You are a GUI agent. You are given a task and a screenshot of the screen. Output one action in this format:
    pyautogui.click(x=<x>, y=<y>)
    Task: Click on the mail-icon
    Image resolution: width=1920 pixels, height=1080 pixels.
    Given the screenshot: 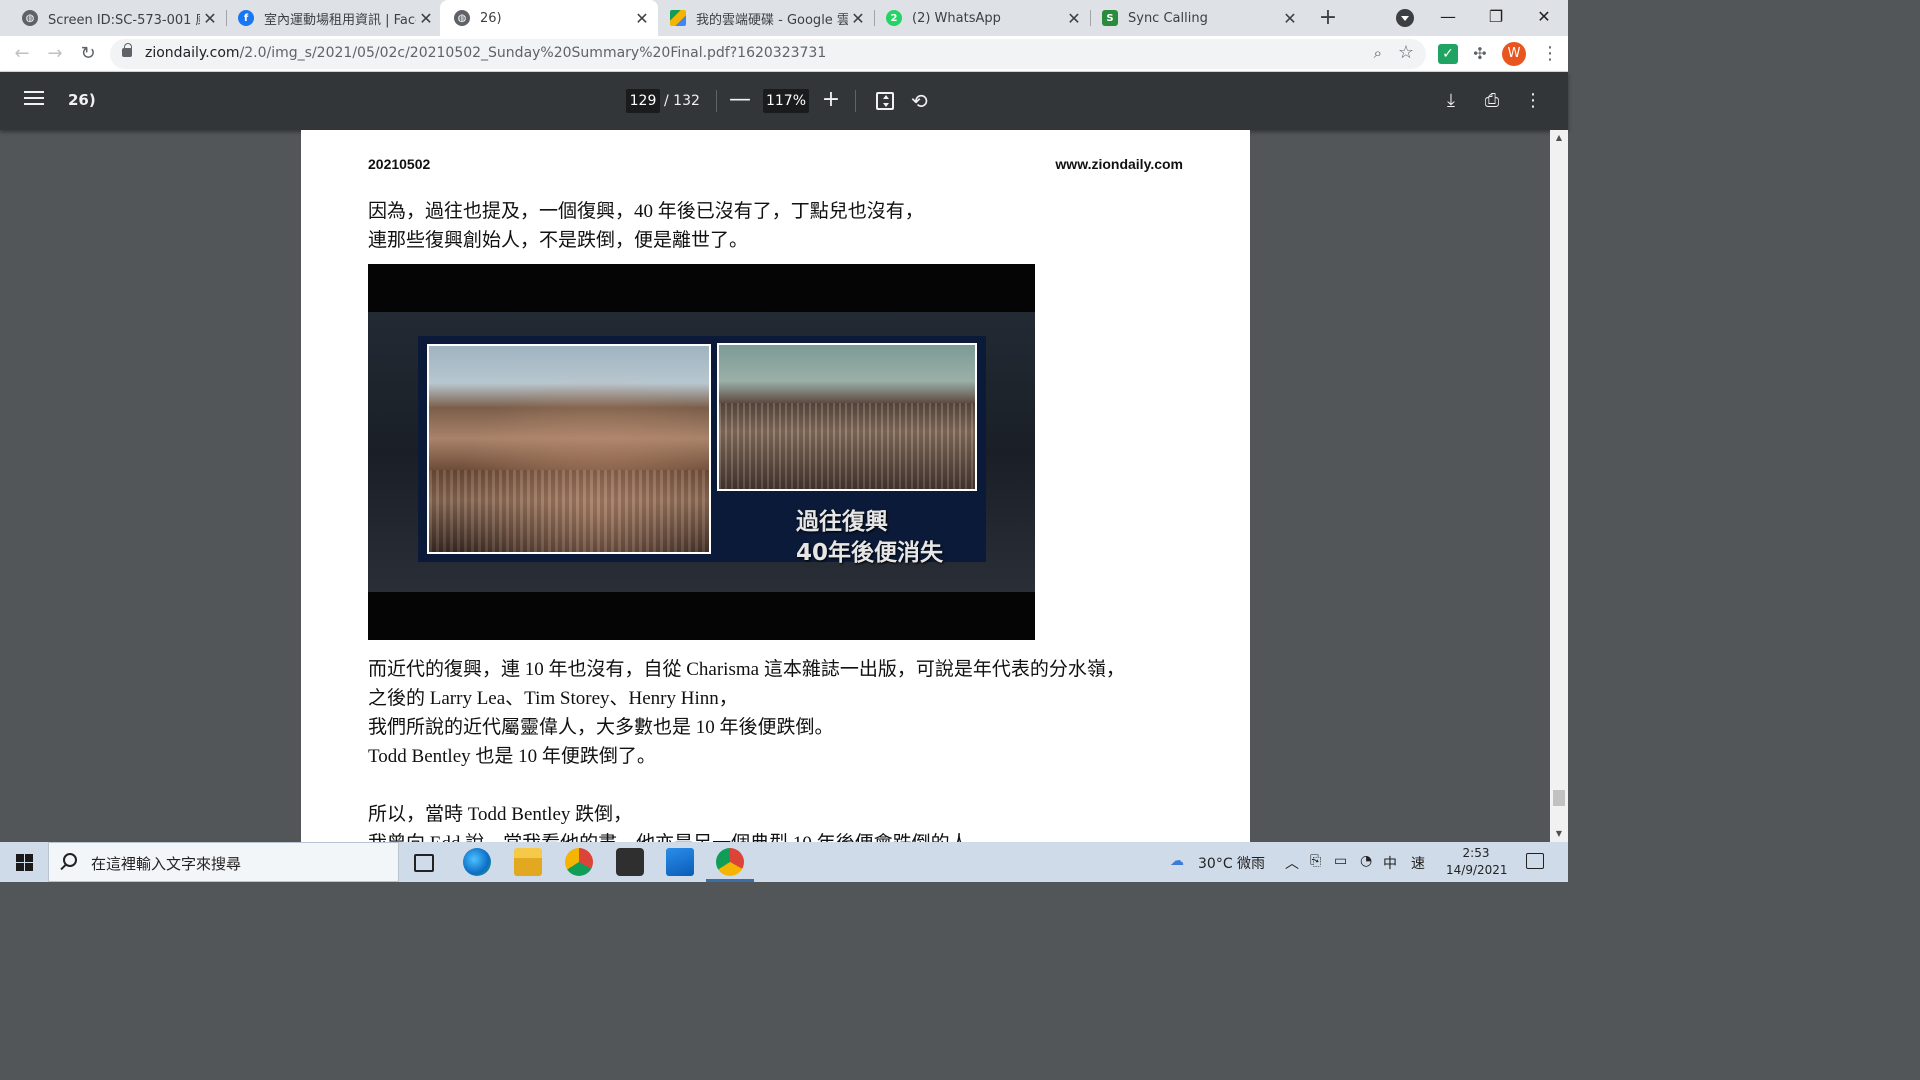 What is the action you would take?
    pyautogui.click(x=680, y=862)
    